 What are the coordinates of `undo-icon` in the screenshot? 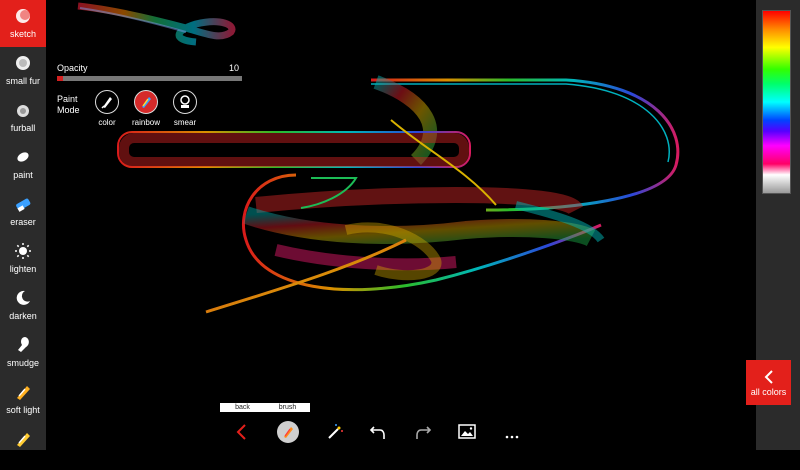 It's located at (377, 432).